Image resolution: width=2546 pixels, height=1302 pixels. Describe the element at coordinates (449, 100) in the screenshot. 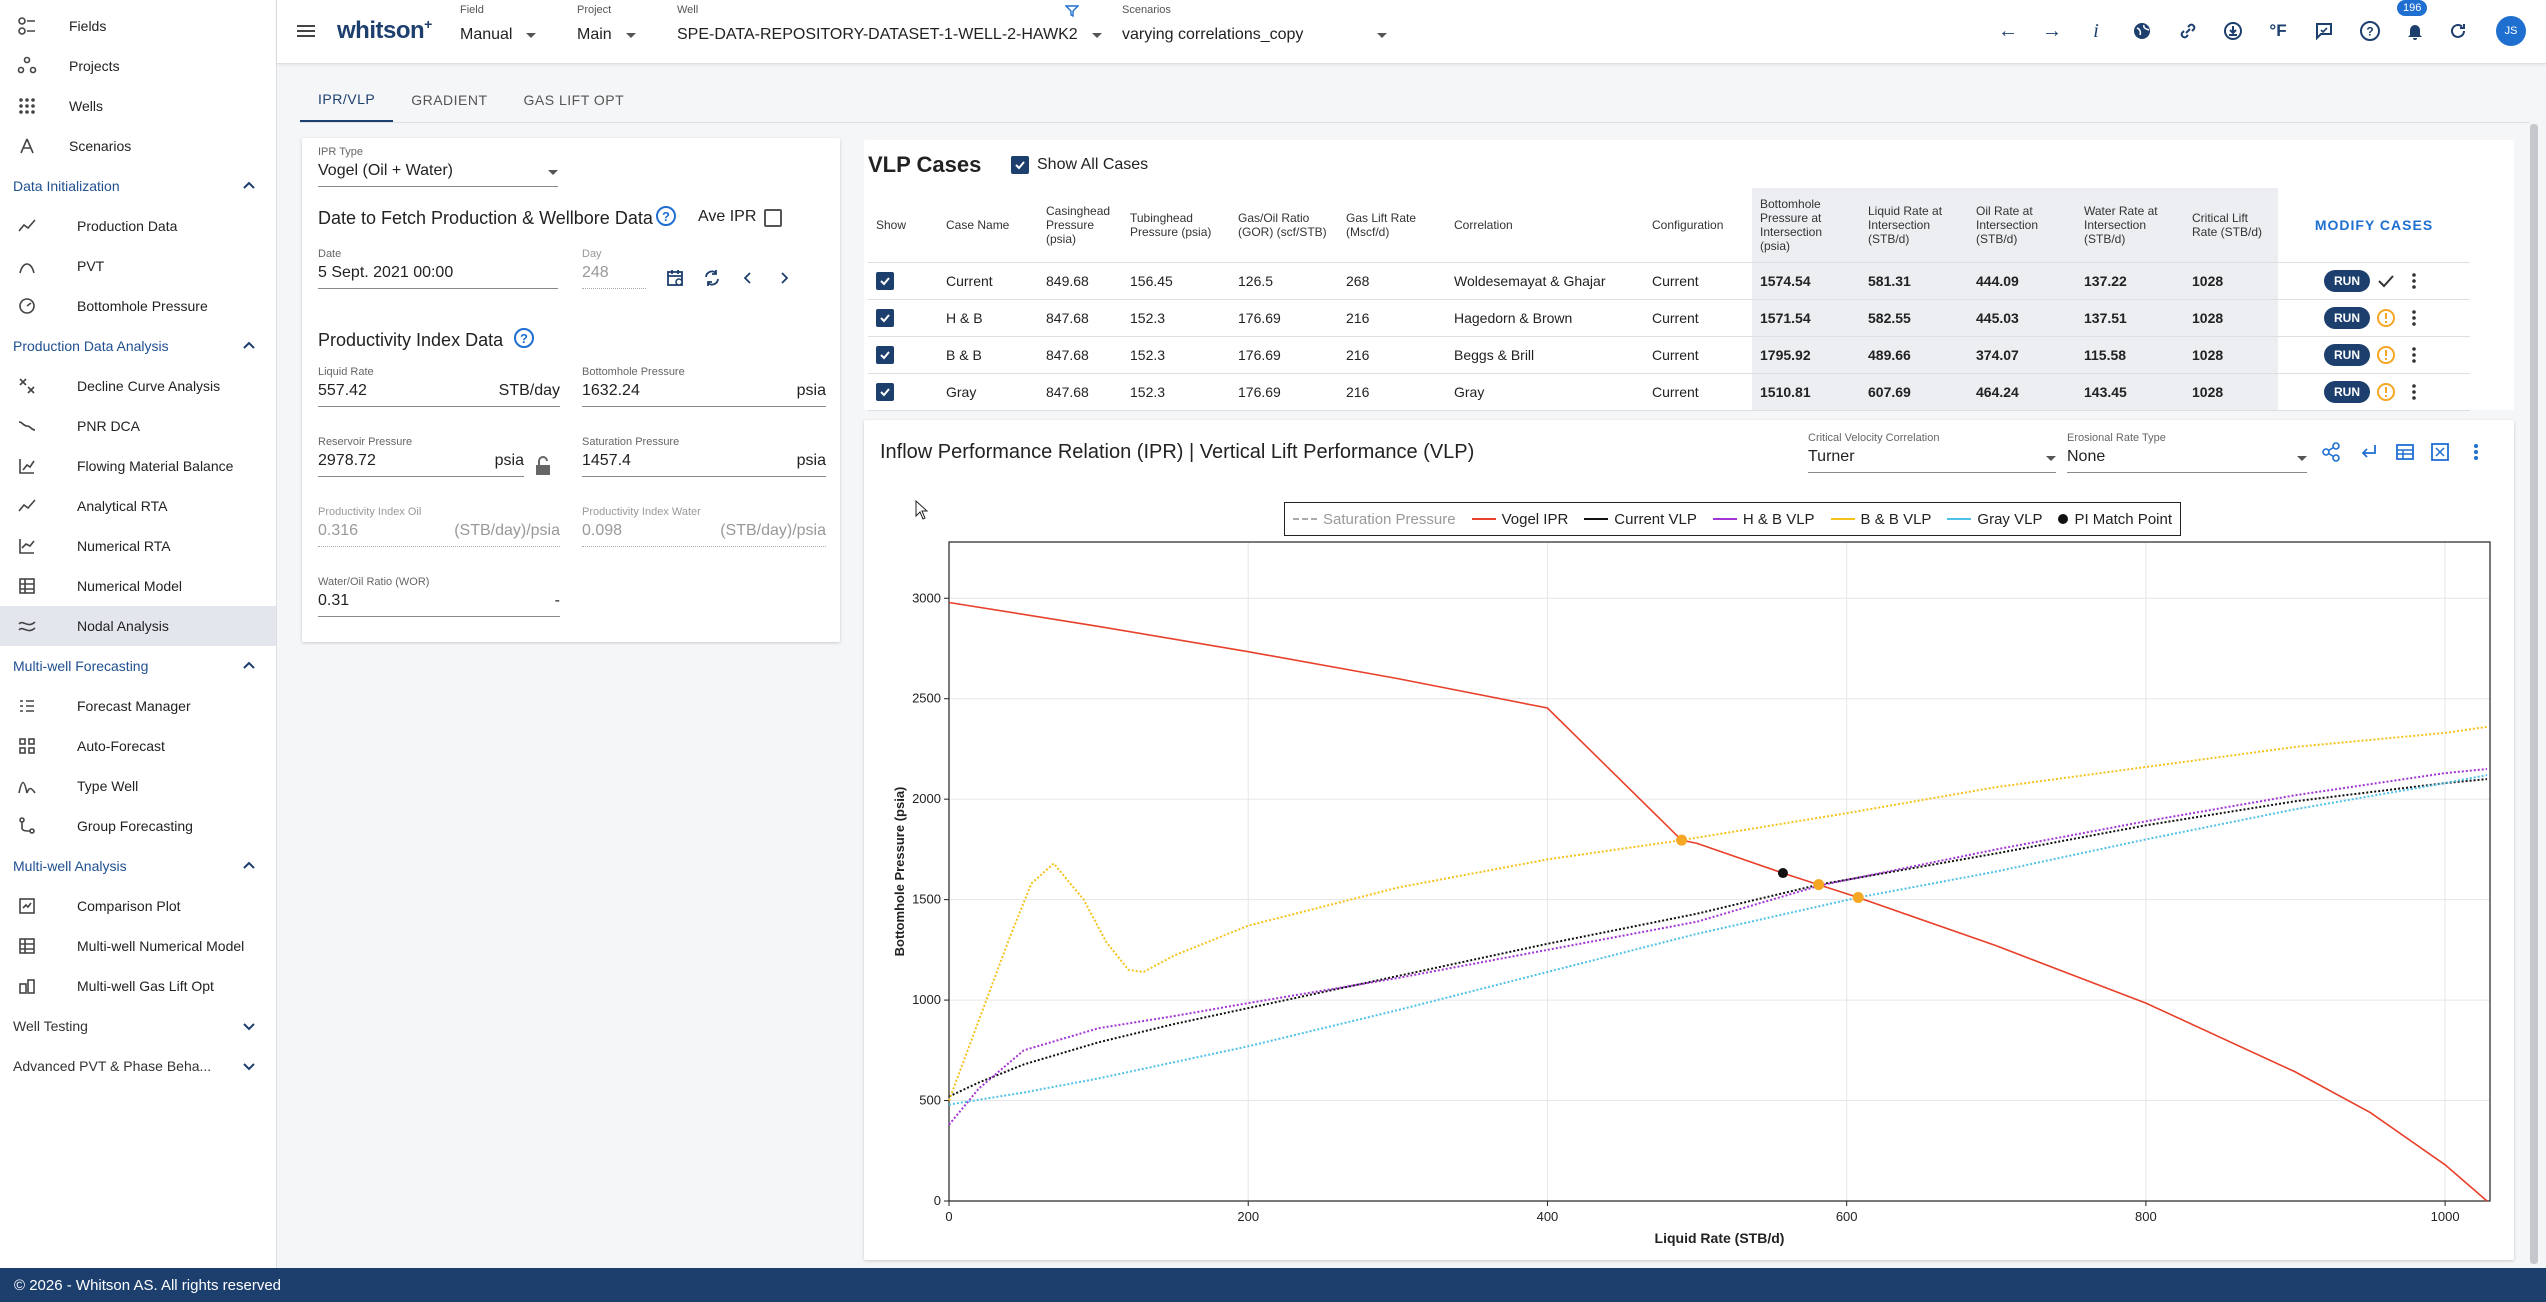

I see `tab-gradient: GRADIENT` at that location.